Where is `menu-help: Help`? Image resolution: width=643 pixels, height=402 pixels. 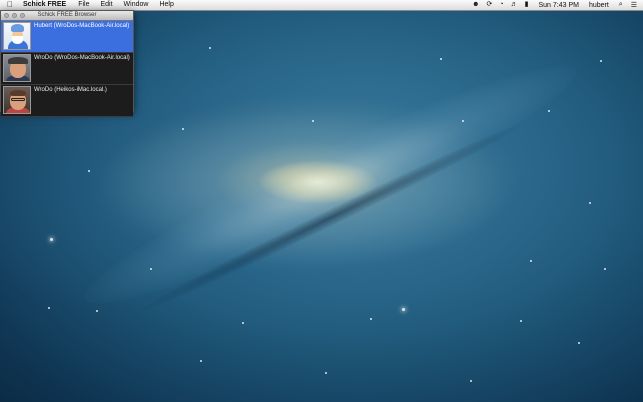 menu-help: Help is located at coordinates (166, 5).